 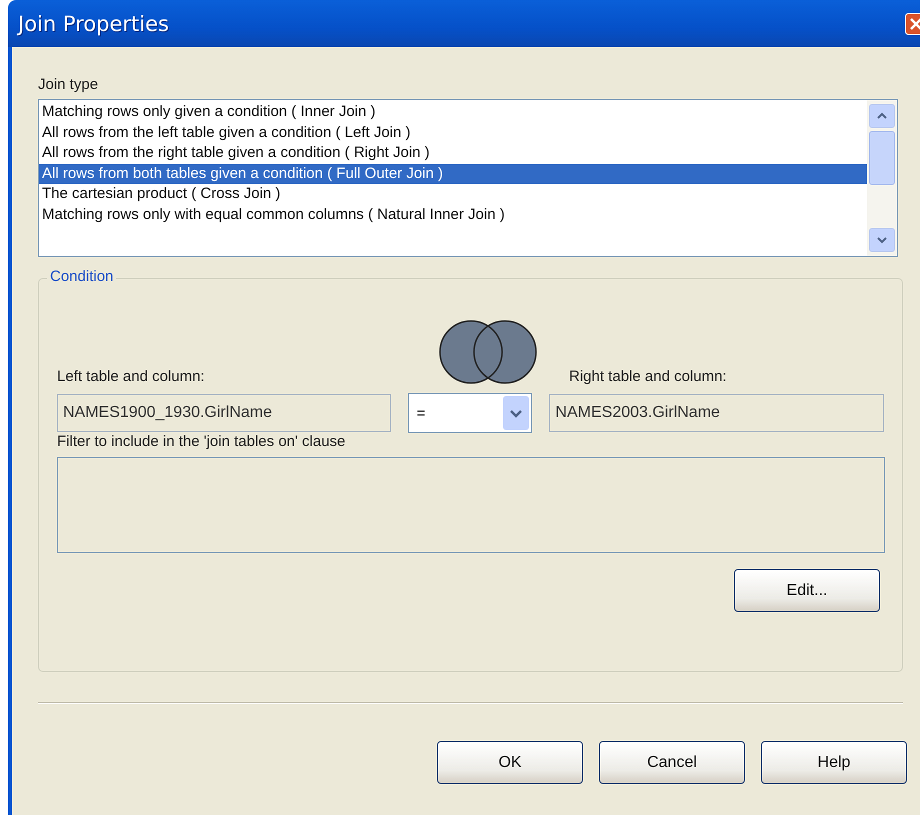 I want to click on dialog-button: Cancel, so click(x=672, y=762).